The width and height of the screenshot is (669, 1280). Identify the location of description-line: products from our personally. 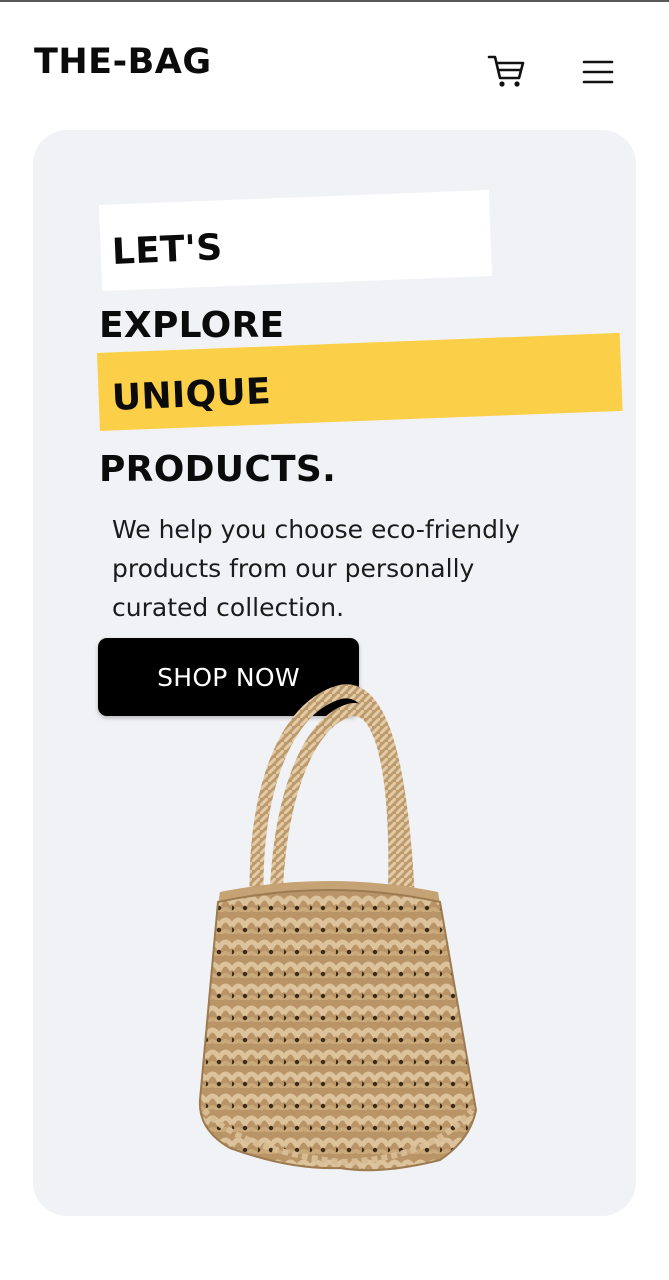
(293, 568).